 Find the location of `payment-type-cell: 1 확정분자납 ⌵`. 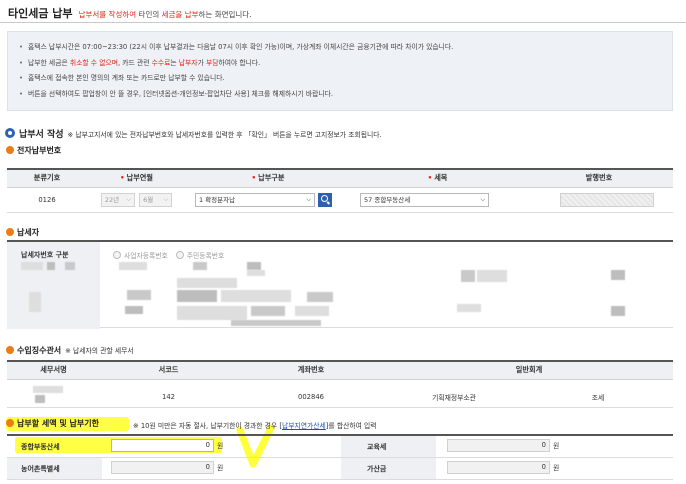

payment-type-cell: 1 확정분자납 ⌵ is located at coordinates (268, 200).